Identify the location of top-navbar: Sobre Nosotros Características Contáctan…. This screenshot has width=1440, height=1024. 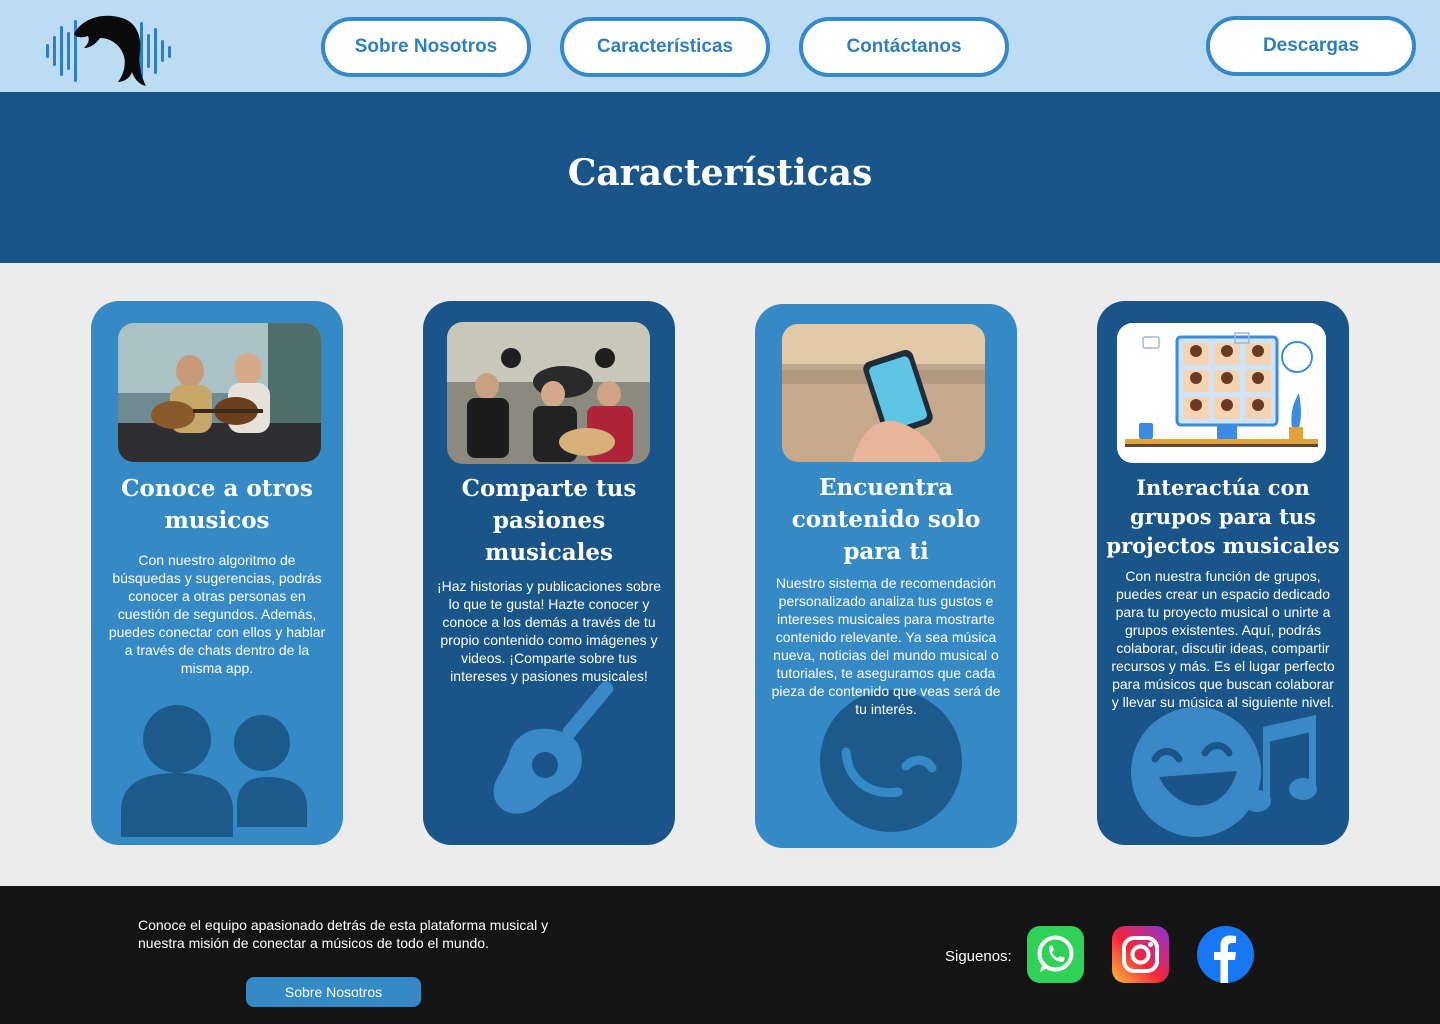
(720, 46).